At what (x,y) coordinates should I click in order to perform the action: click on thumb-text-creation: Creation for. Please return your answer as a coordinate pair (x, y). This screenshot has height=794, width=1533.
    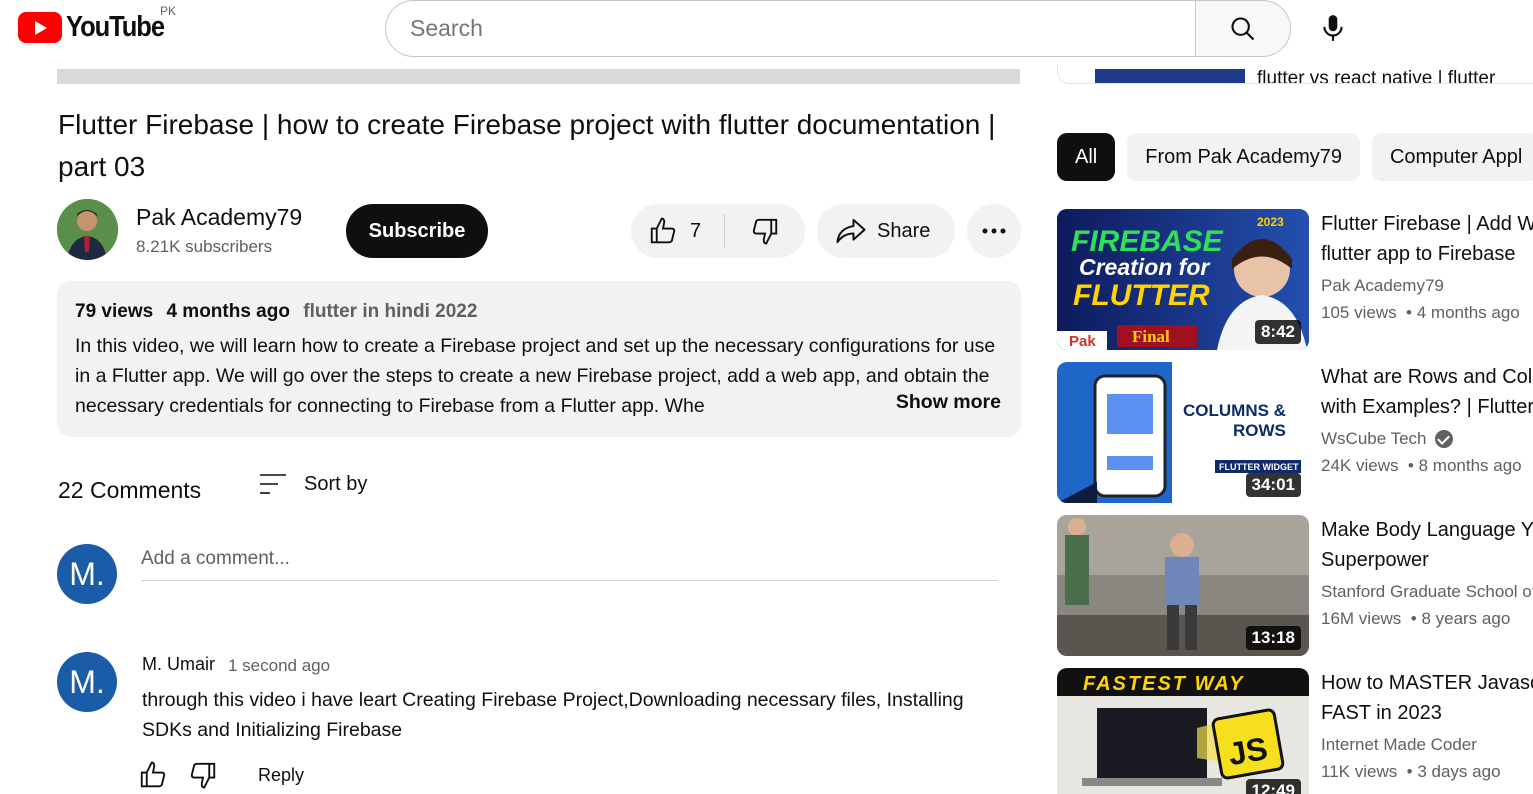
    Looking at the image, I should click on (1144, 267).